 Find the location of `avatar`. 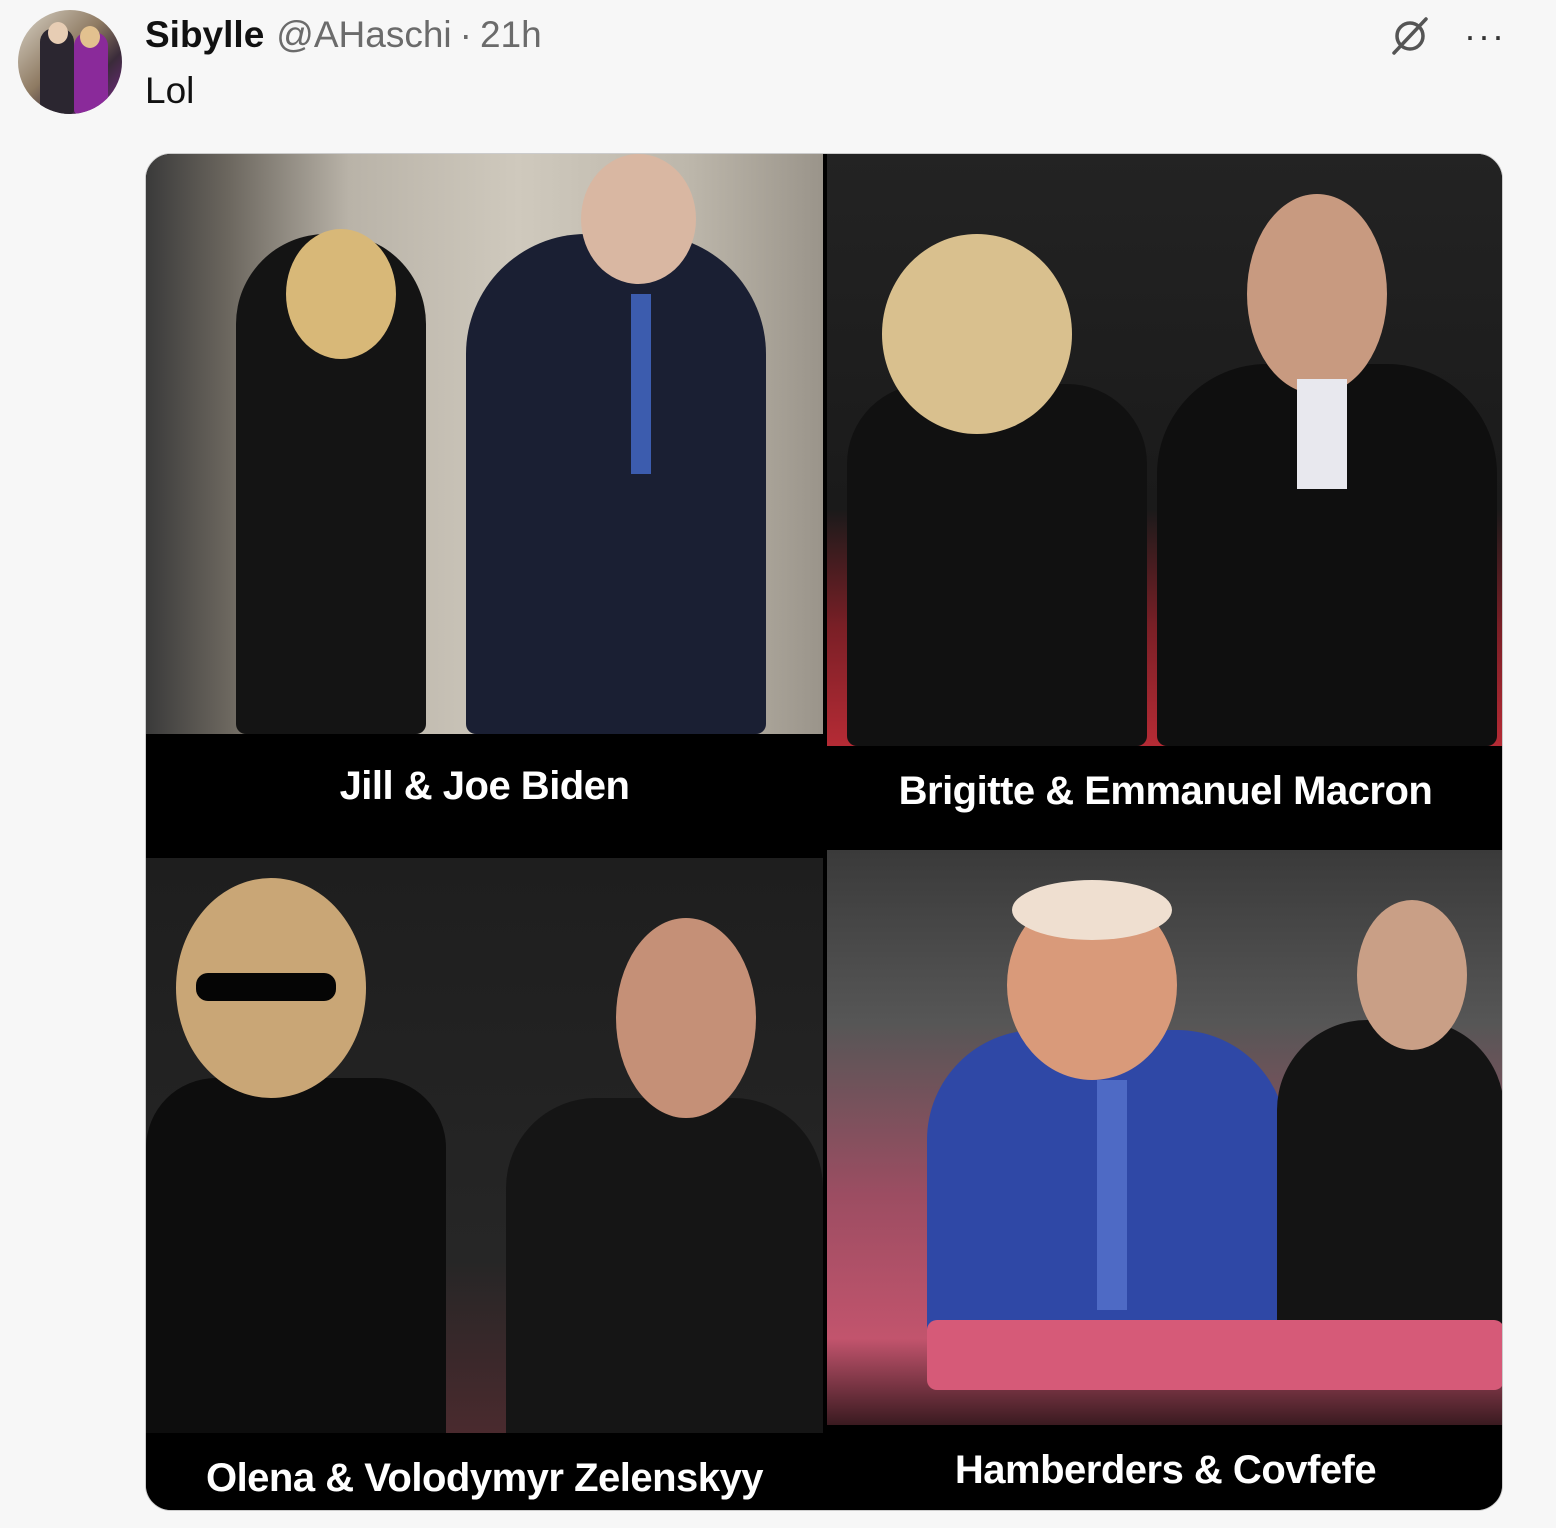

avatar is located at coordinates (70, 62).